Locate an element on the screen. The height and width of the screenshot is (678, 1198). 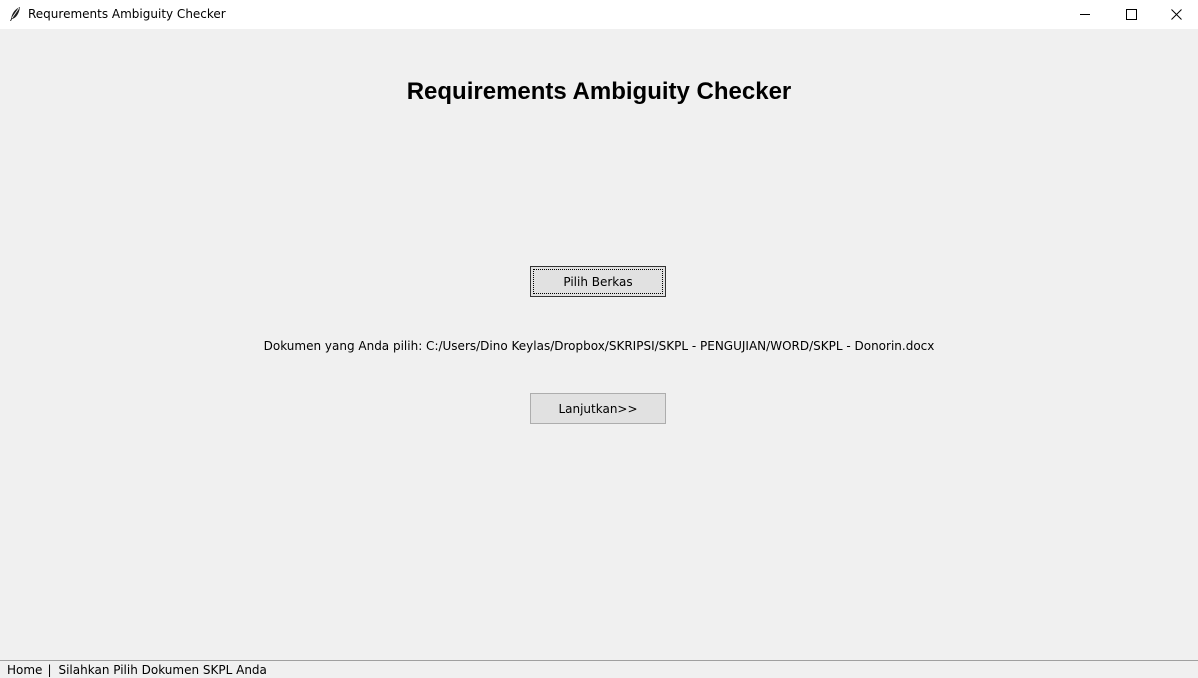
minimize-button is located at coordinates (1085, 14).